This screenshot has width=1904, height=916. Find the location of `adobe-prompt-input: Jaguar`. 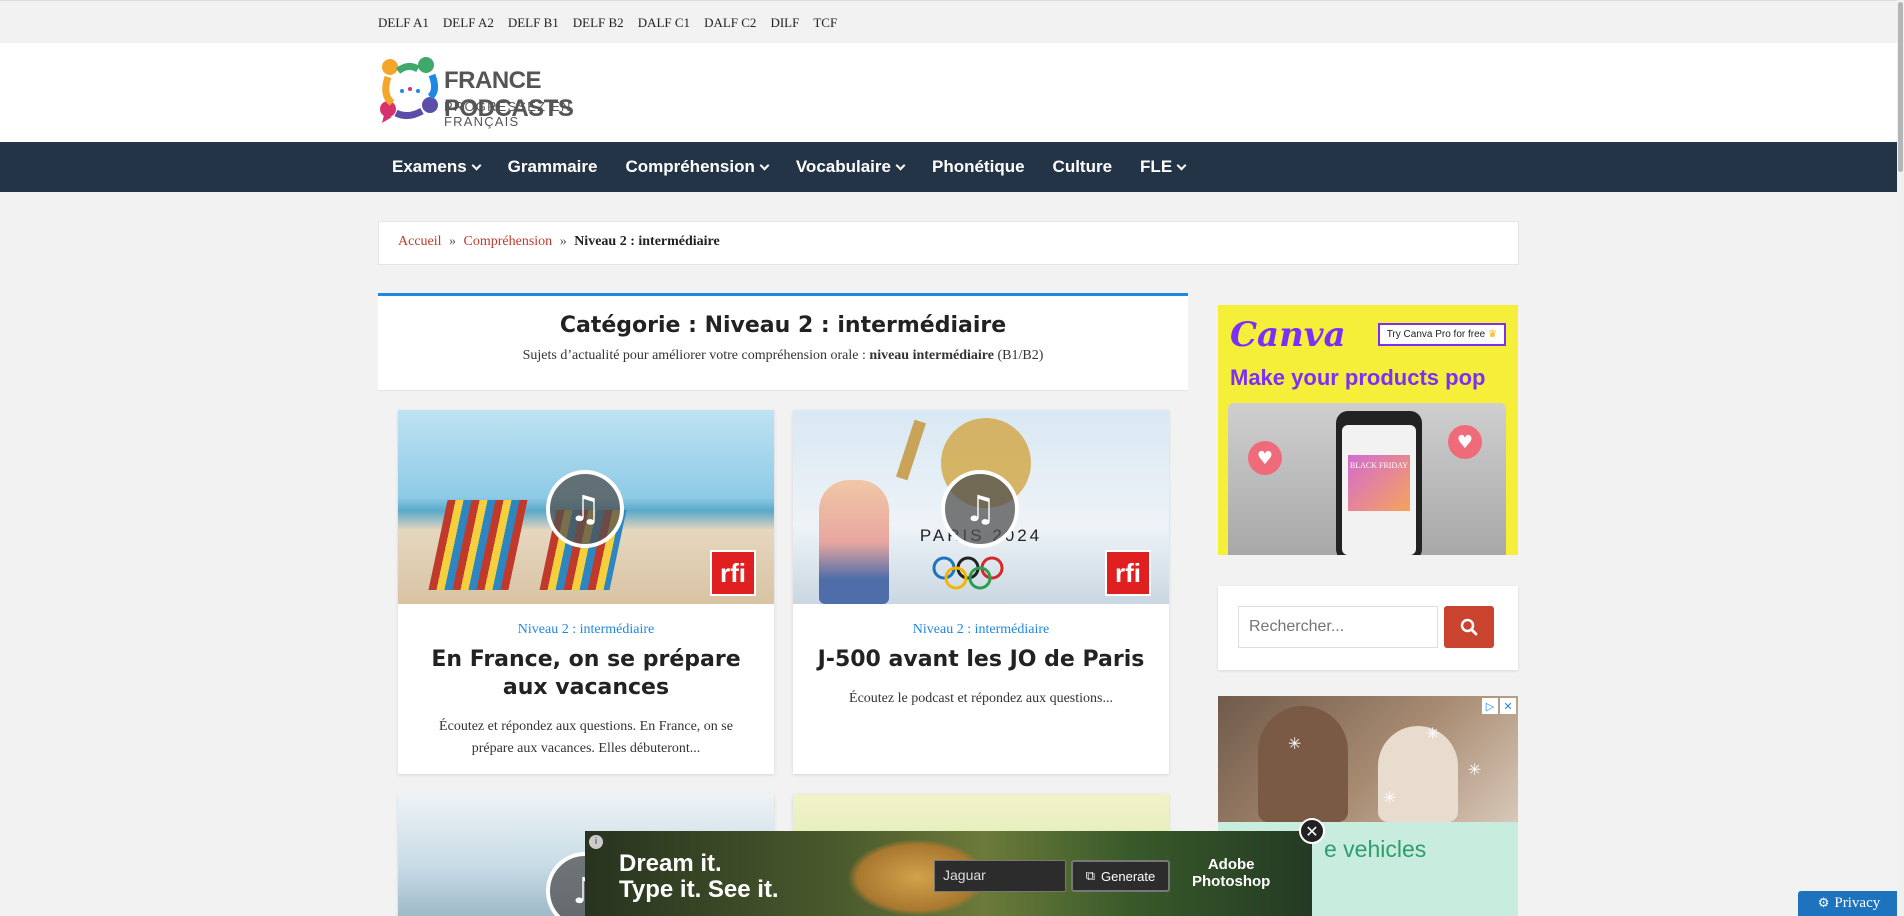

adobe-prompt-input: Jaguar is located at coordinates (1000, 876).